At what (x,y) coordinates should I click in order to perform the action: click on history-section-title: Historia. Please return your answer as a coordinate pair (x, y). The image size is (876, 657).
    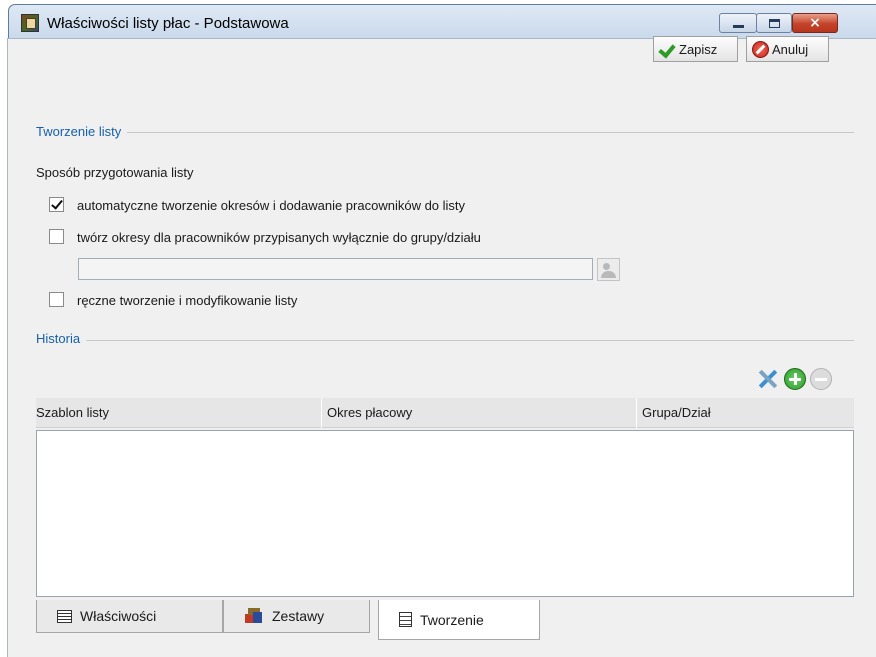
    Looking at the image, I should click on (61, 338).